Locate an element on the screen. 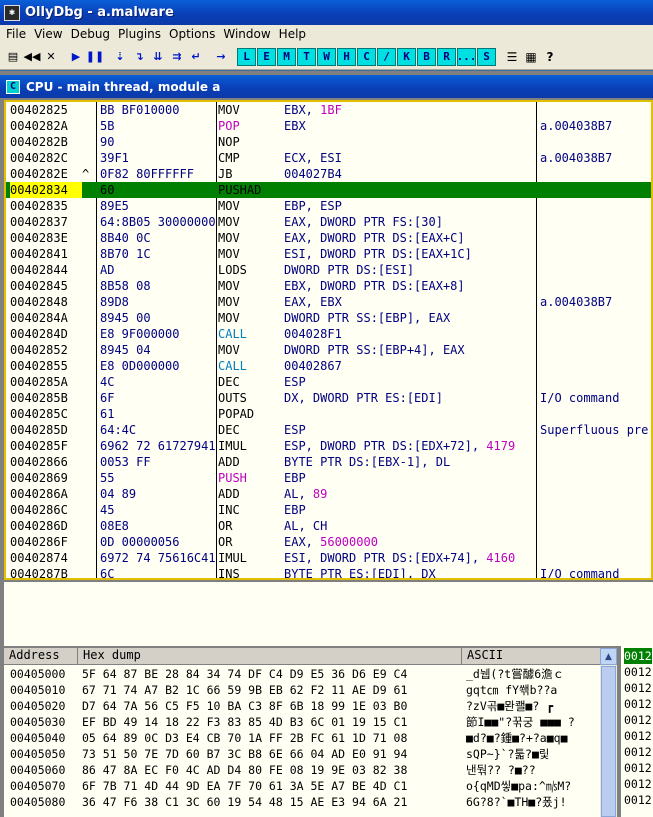  disasm-row: 0040286D 08E8 OR AL, CH is located at coordinates (328, 526).